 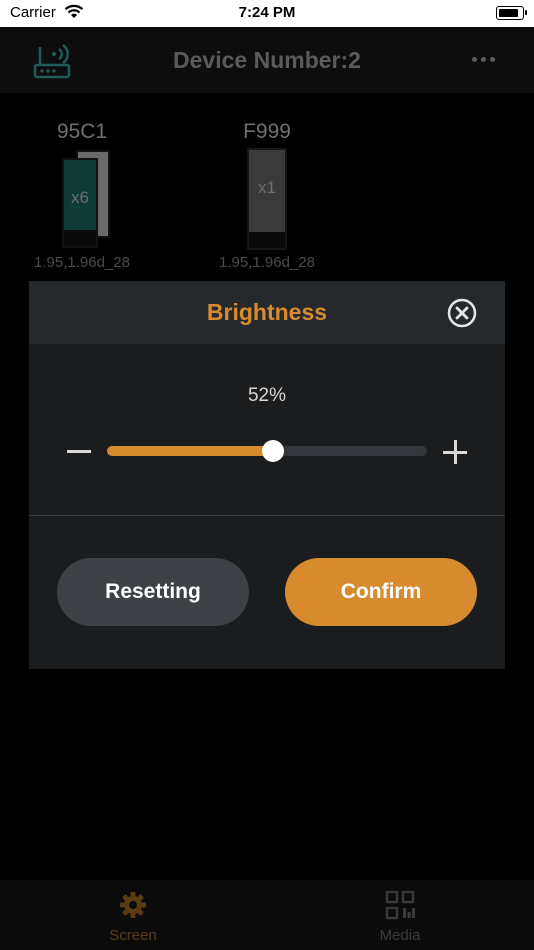 What do you see at coordinates (267, 199) in the screenshot?
I see `device-panel: x1` at bounding box center [267, 199].